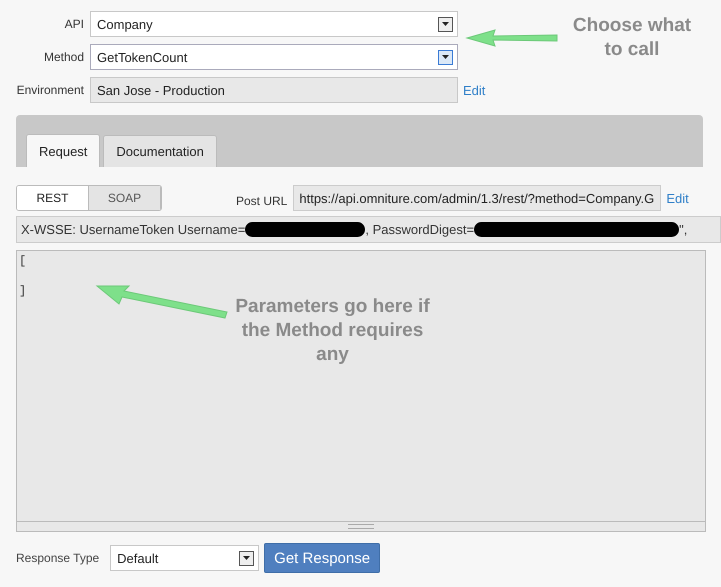 The width and height of the screenshot is (721, 587). Describe the element at coordinates (274, 90) in the screenshot. I see `environment-field: San Jose - Production` at that location.